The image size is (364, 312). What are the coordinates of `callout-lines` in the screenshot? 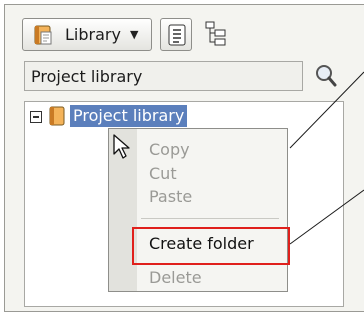 It's located at (326, 158).